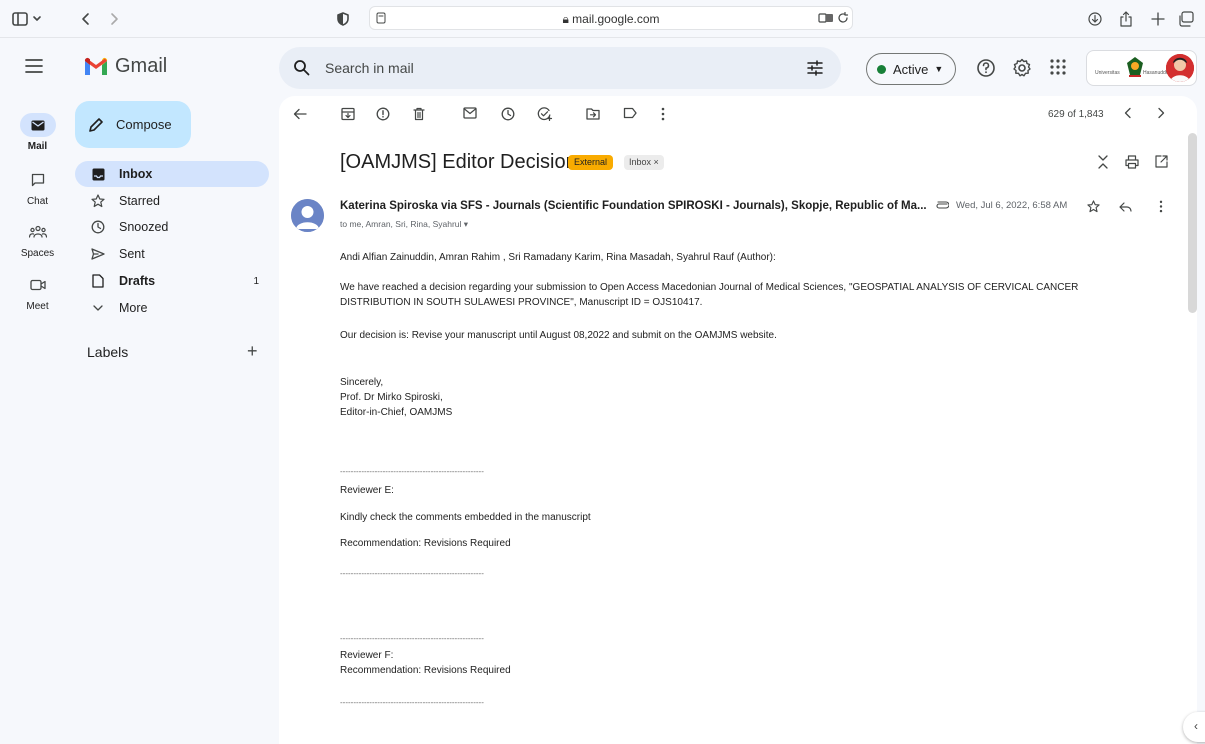 This screenshot has height=744, width=1205. I want to click on reply-icon, so click(1125, 207).